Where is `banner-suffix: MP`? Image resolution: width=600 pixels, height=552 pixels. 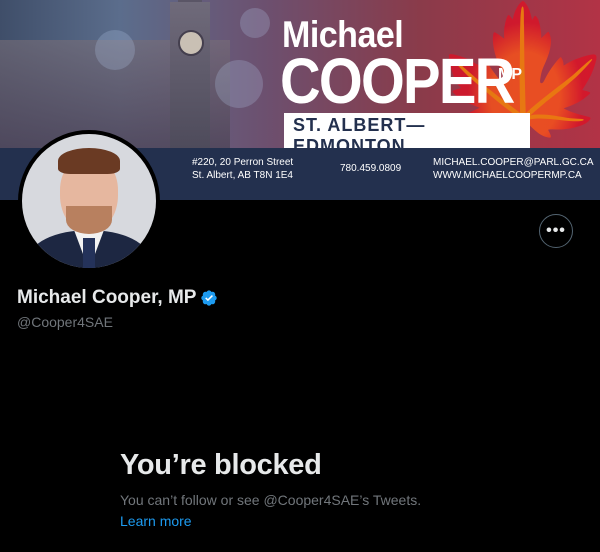
banner-suffix: MP is located at coordinates (510, 74).